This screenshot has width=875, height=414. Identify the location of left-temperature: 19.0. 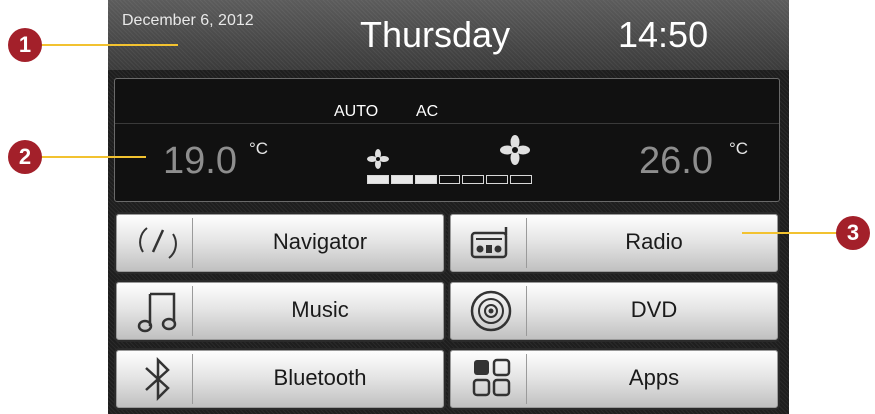
(200, 161).